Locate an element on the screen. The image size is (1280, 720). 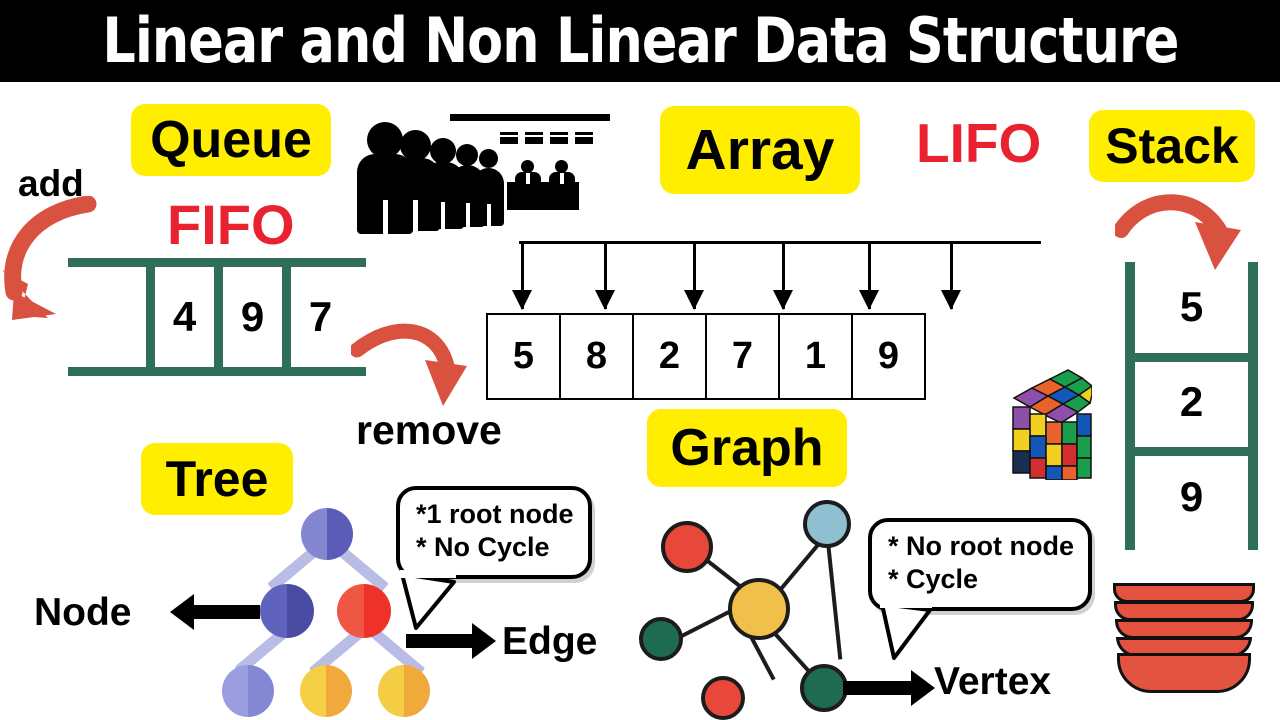
graph-node-blue-top is located at coordinates (827, 524).